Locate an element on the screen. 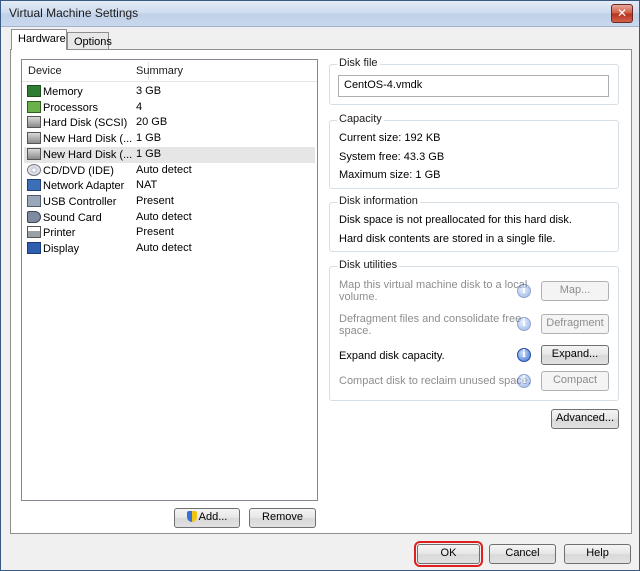 The height and width of the screenshot is (571, 640). device-summary: NAT is located at coordinates (147, 185).